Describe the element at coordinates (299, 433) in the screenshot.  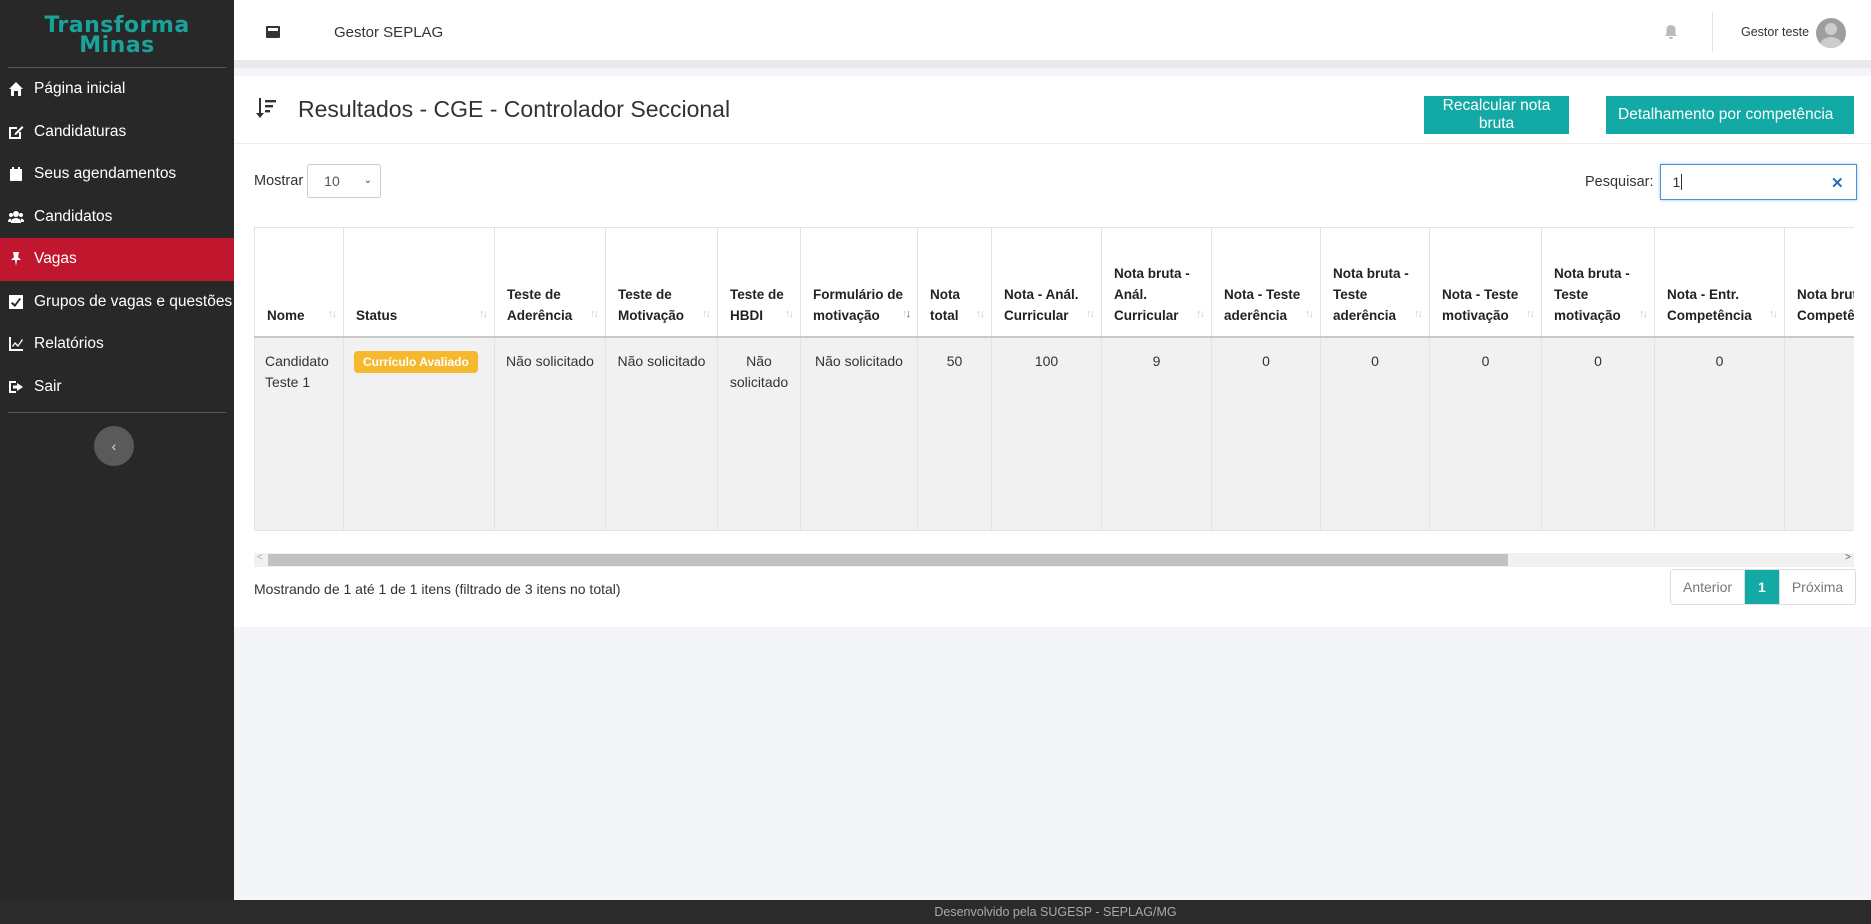
I see `cell-nome: Candidato Teste 1` at that location.